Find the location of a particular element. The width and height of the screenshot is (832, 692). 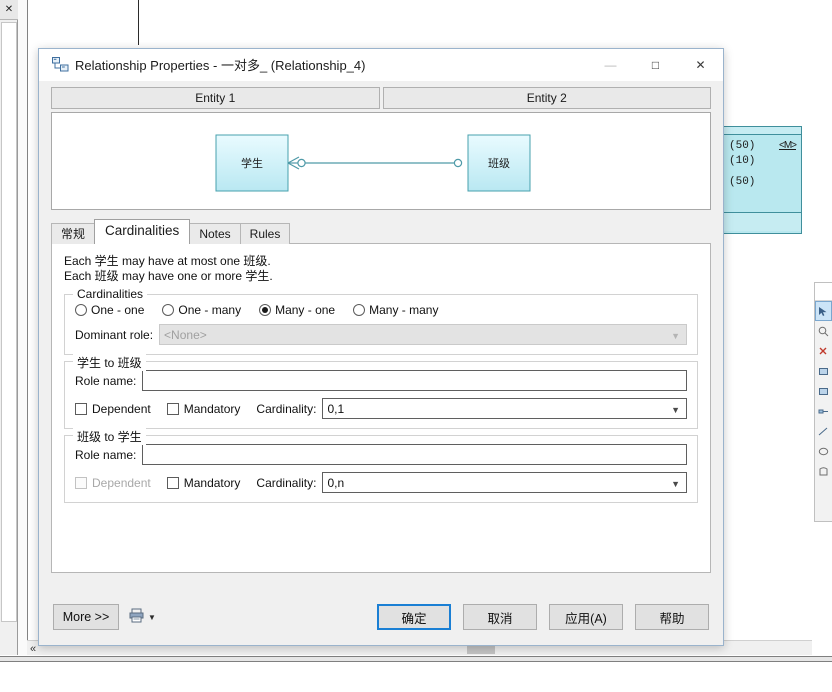

ok-button: 确定 is located at coordinates (414, 617).